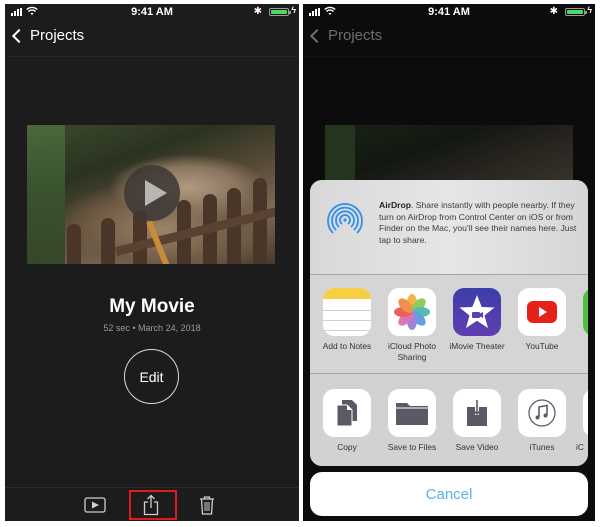  I want to click on movie-meta: 52 sec • March 24, 2018, so click(152, 328).